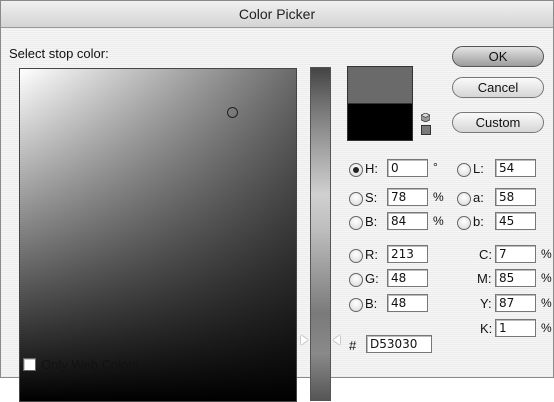  What do you see at coordinates (90, 364) in the screenshot?
I see `only-web-colors-label: Only Web Colors` at bounding box center [90, 364].